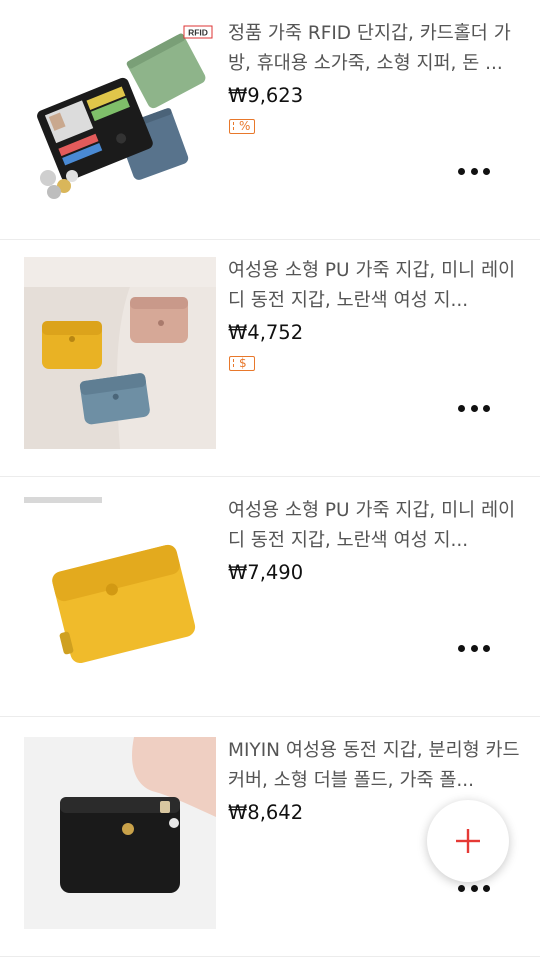 The height and width of the screenshot is (957, 540). Describe the element at coordinates (245, 126) in the screenshot. I see `badge-symbol: %` at that location.